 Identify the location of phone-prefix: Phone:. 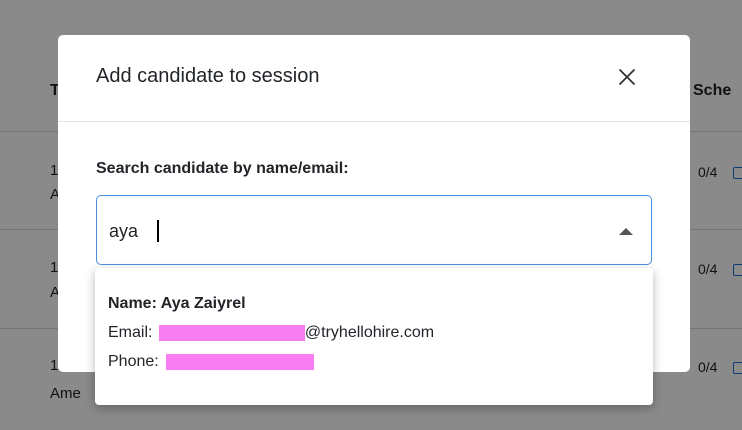
(136, 361).